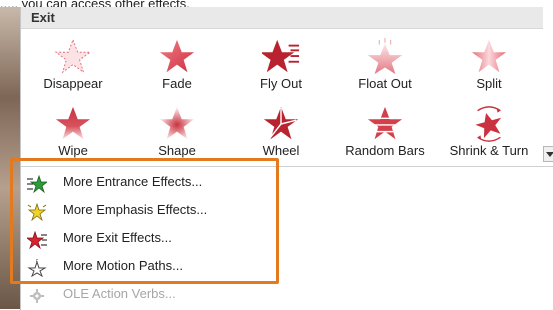 The image size is (553, 310). What do you see at coordinates (385, 83) in the screenshot?
I see `effect-label: Float Out` at bounding box center [385, 83].